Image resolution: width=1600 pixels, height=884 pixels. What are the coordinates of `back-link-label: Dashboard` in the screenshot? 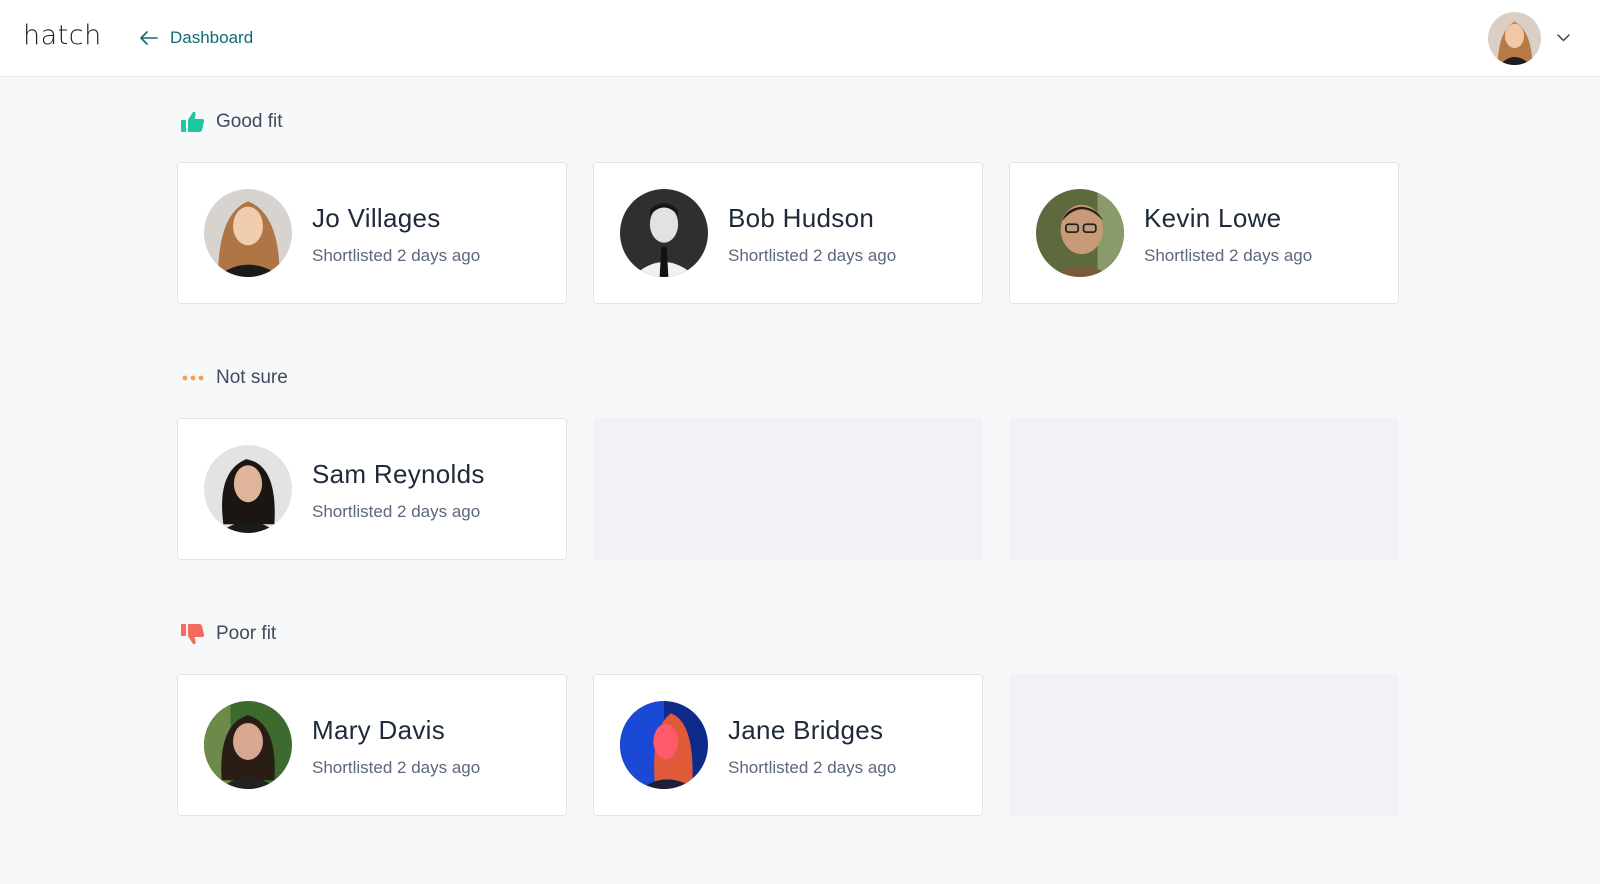 It's located at (212, 37).